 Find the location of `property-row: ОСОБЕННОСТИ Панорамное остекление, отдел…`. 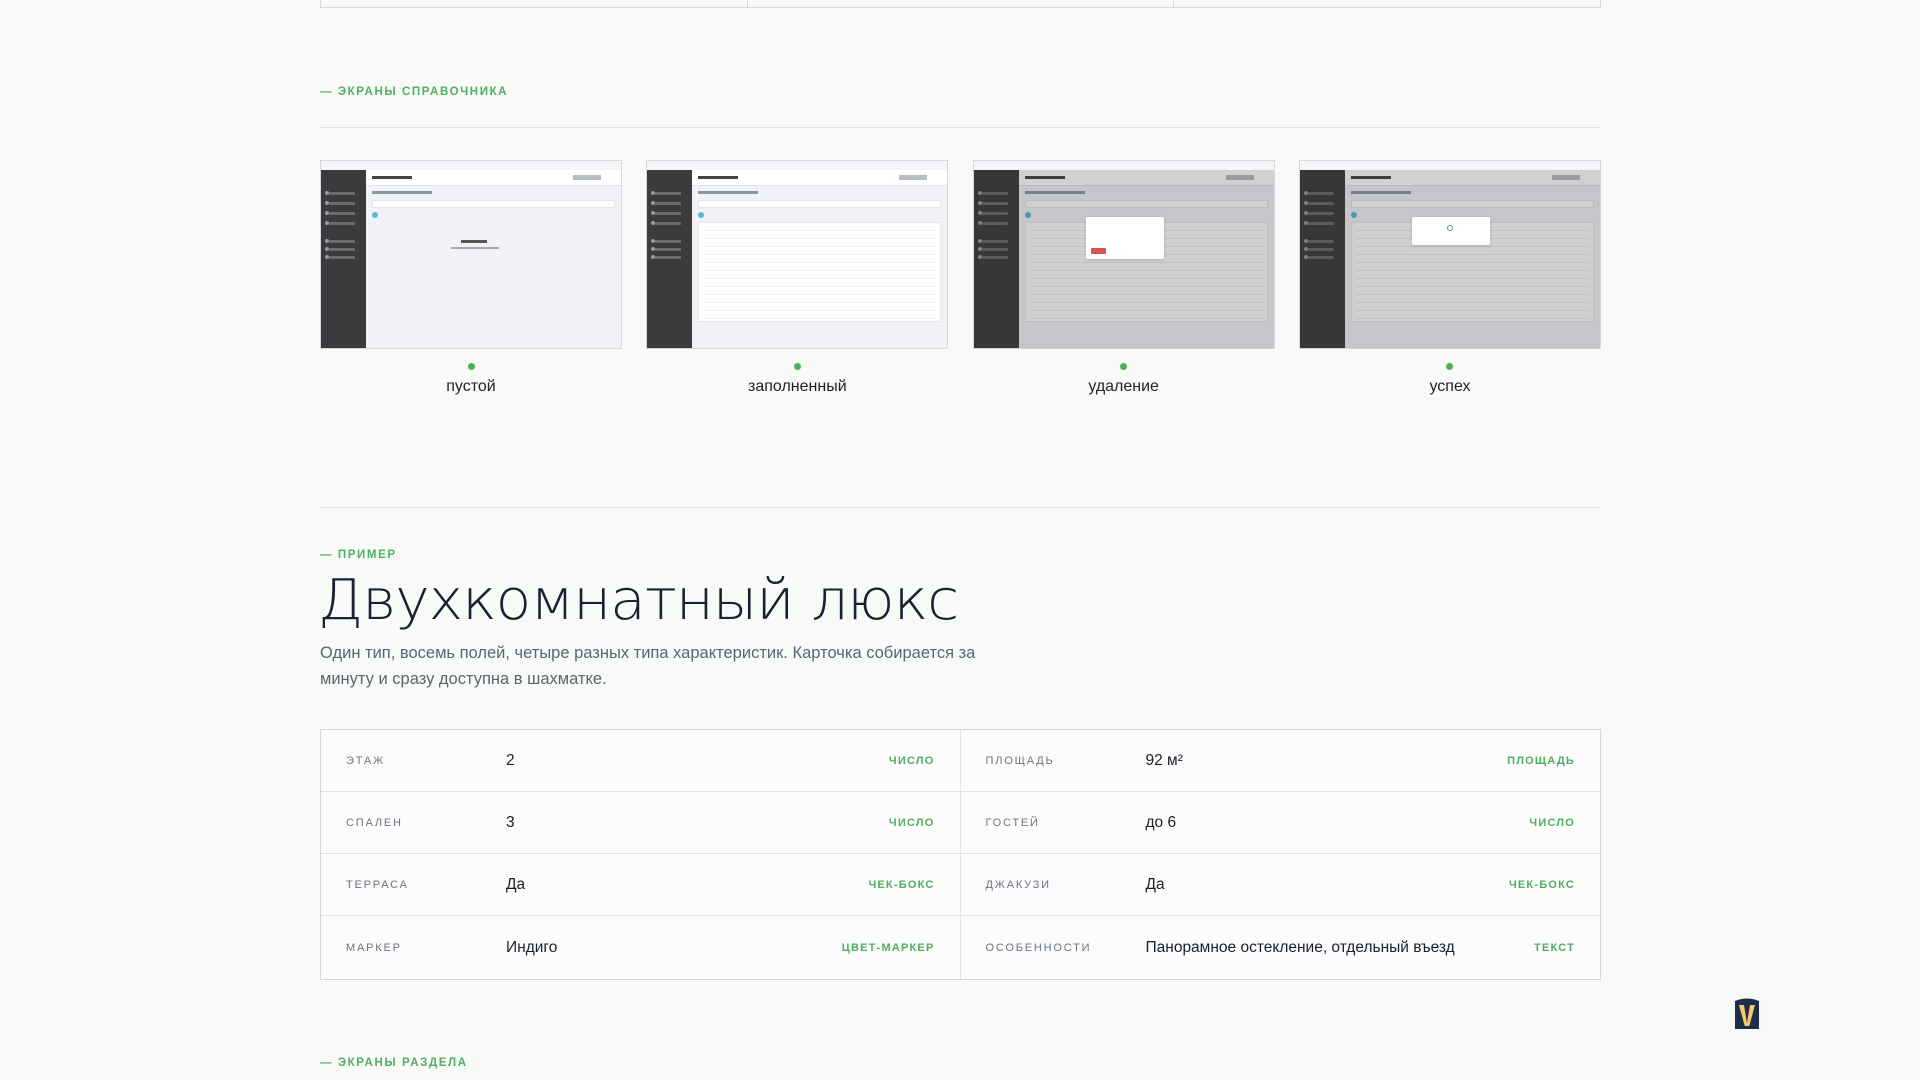

property-row: ОСОБЕННОСТИ Панорамное остекление, отдел… is located at coordinates (1281, 947).